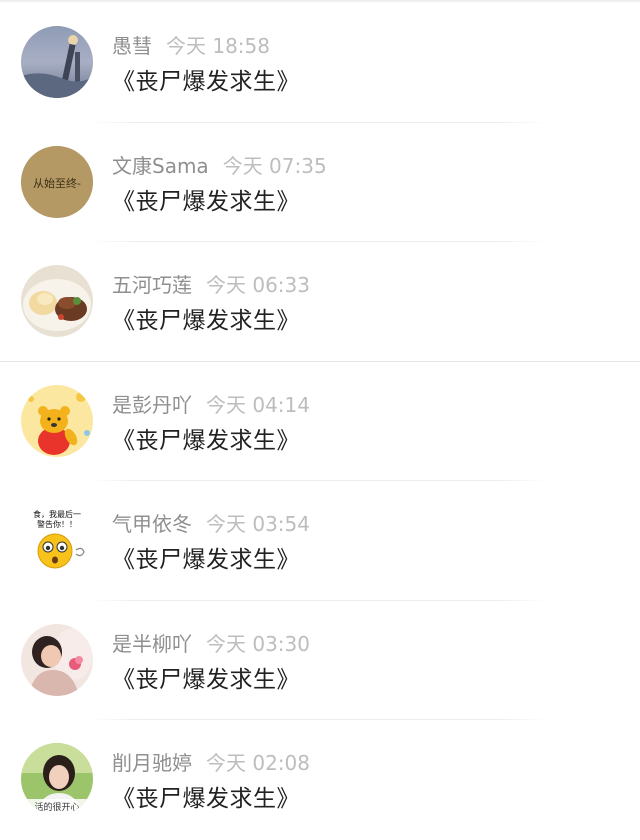 This screenshot has width=640, height=840. I want to click on foggy-lake-avatar-icon, so click(57, 62).